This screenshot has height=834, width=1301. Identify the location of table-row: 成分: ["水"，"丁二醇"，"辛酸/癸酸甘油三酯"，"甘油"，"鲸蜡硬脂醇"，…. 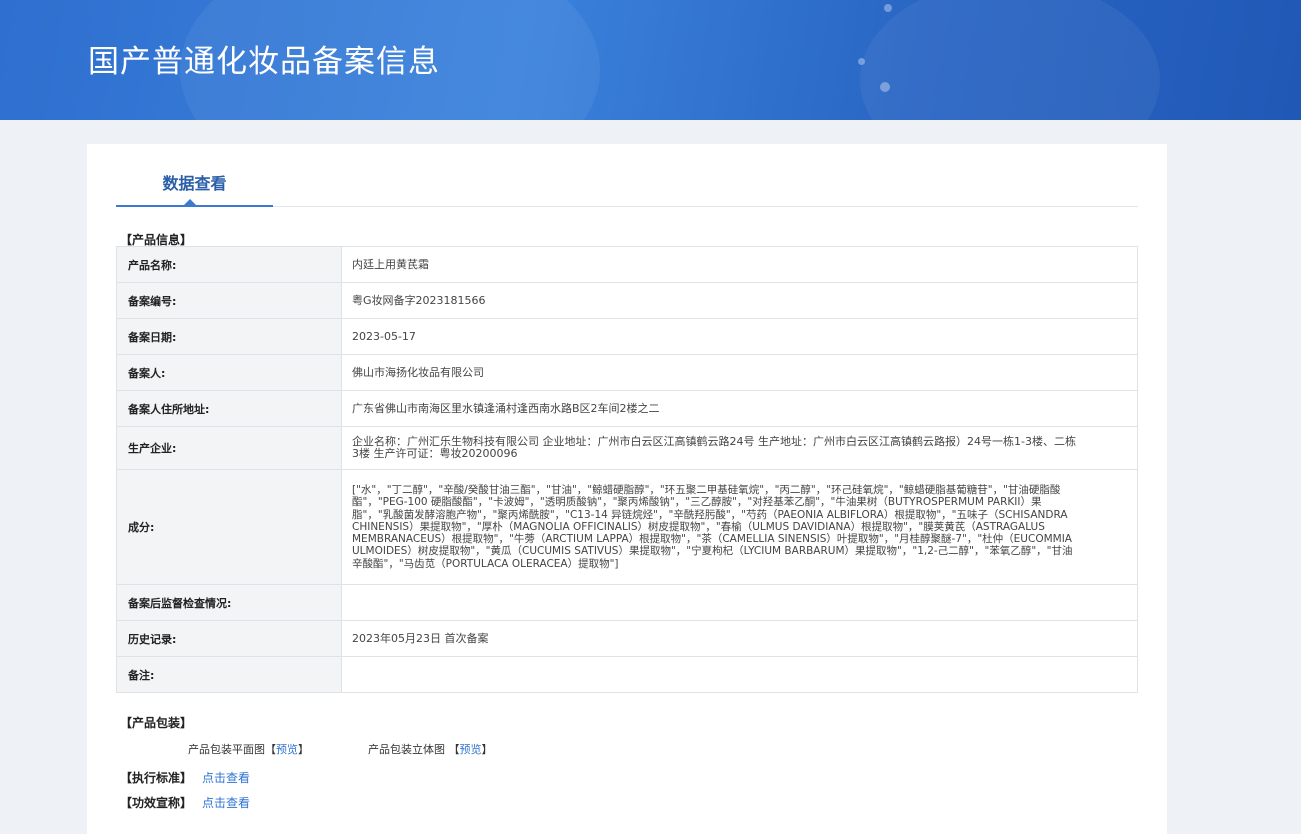
(627, 527).